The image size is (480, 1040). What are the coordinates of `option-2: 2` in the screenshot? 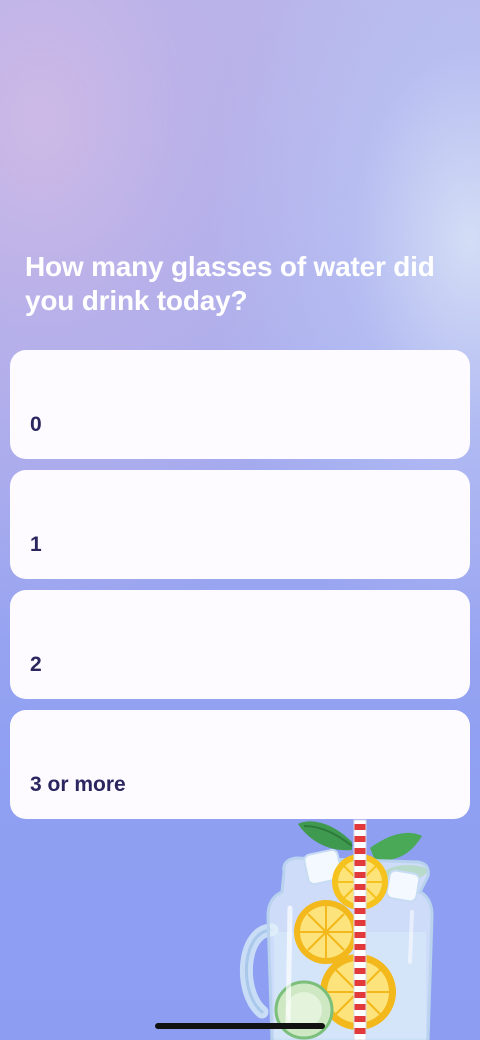 It's located at (240, 644).